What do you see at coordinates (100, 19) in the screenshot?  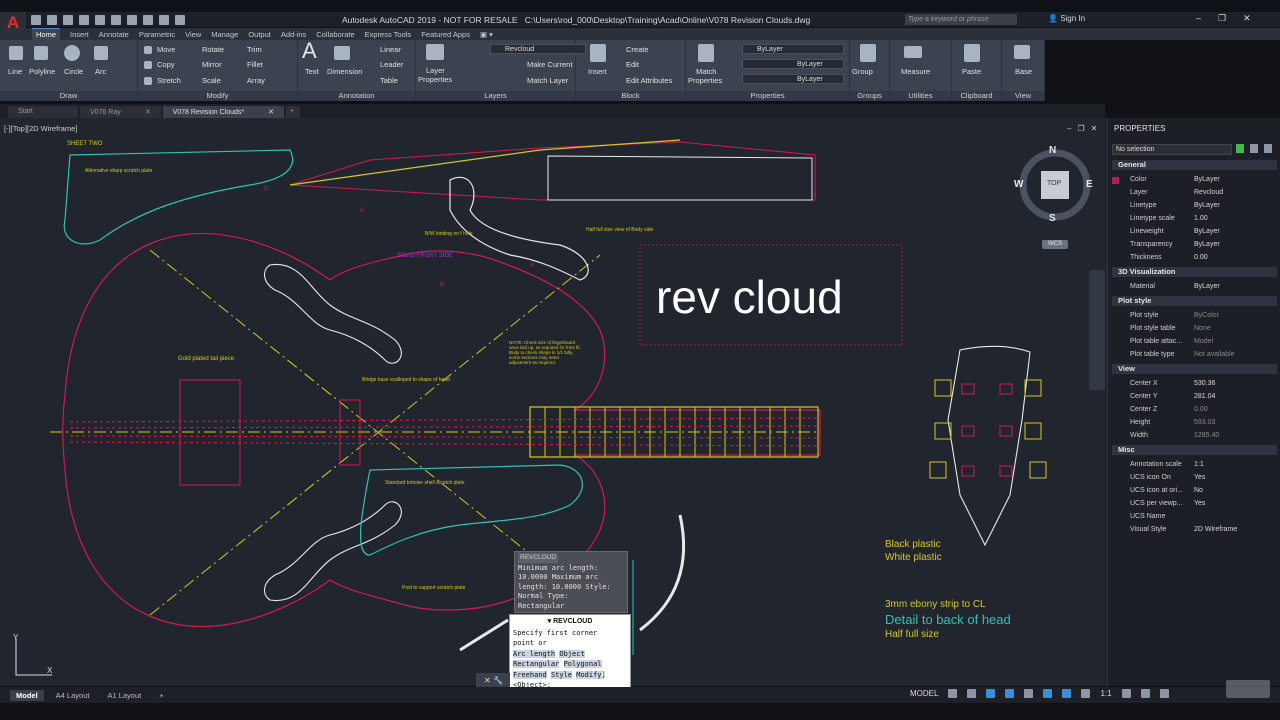 I see `open-web-icon` at bounding box center [100, 19].